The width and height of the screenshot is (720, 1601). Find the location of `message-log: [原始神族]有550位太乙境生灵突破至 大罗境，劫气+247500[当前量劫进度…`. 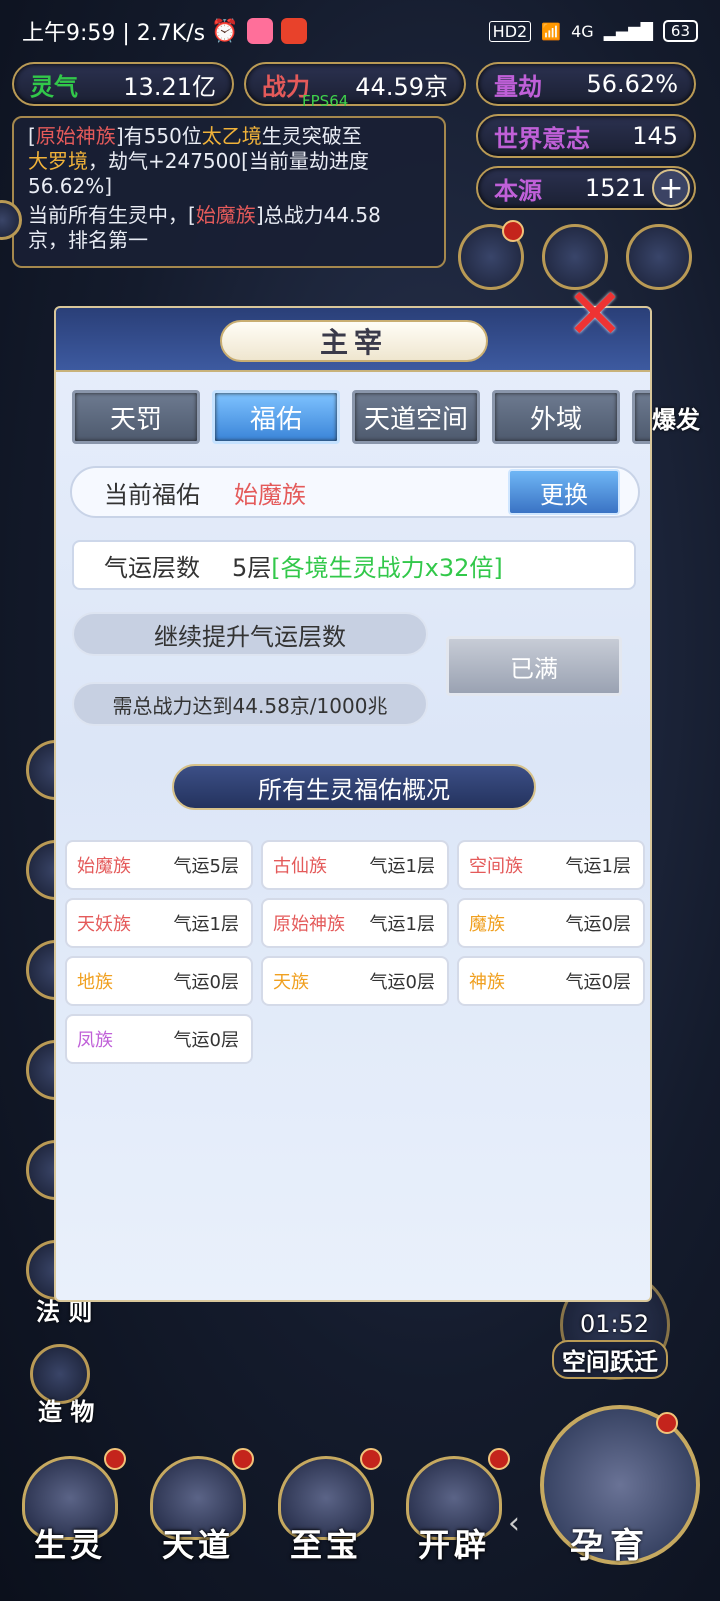

message-log: [原始神族]有550位太乙境生灵突破至 大罗境，劫气+247500[当前量劫进度… is located at coordinates (229, 192).